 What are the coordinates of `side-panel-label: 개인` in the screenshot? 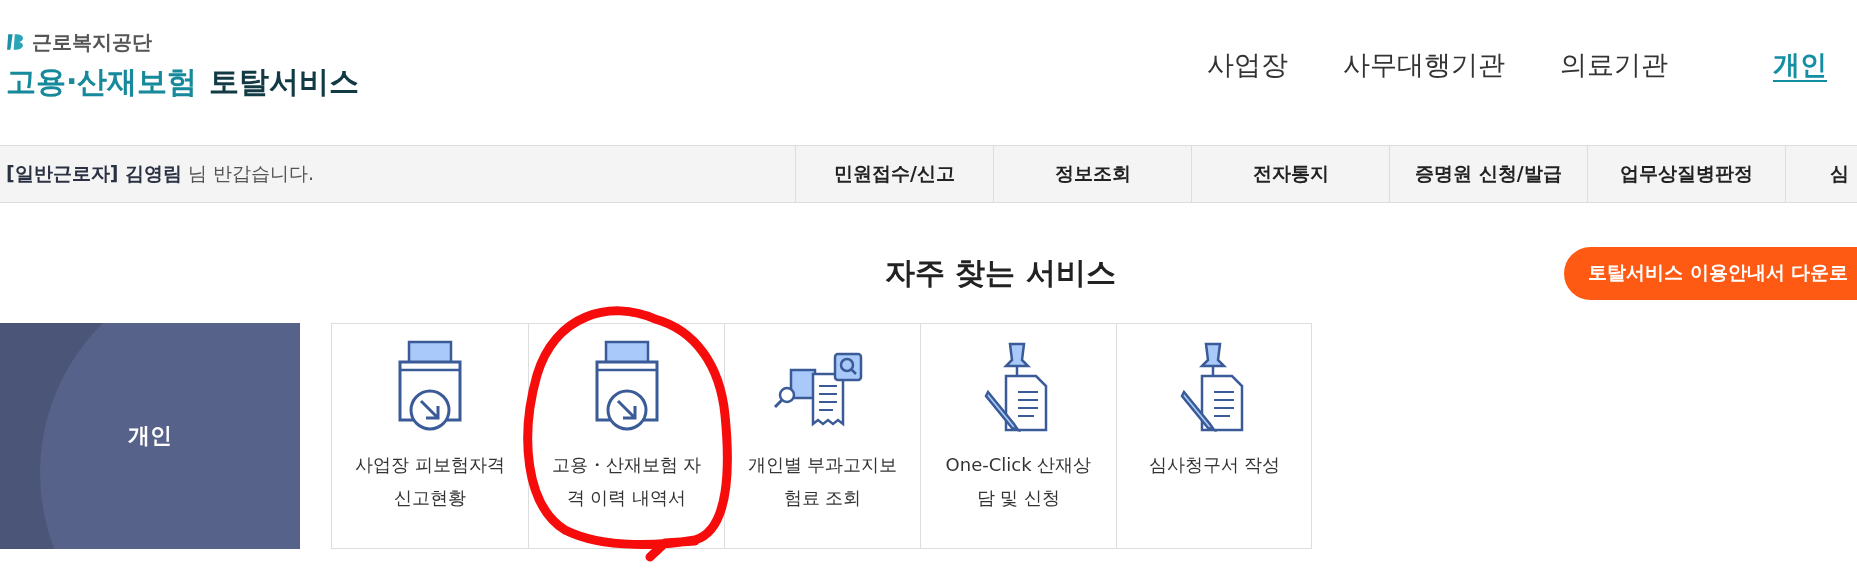 It's located at (150, 436).